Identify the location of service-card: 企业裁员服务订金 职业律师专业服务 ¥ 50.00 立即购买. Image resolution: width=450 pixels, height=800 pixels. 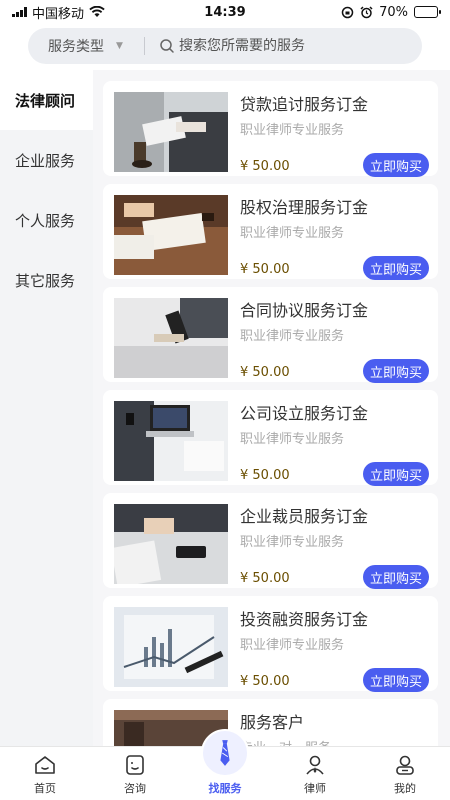
(270, 541).